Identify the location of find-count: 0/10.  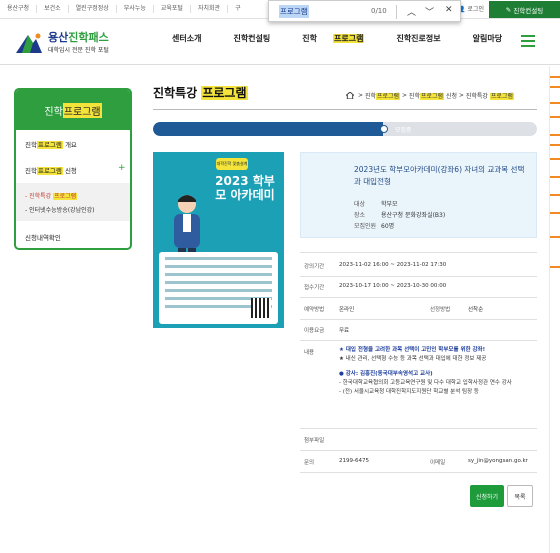
(379, 11).